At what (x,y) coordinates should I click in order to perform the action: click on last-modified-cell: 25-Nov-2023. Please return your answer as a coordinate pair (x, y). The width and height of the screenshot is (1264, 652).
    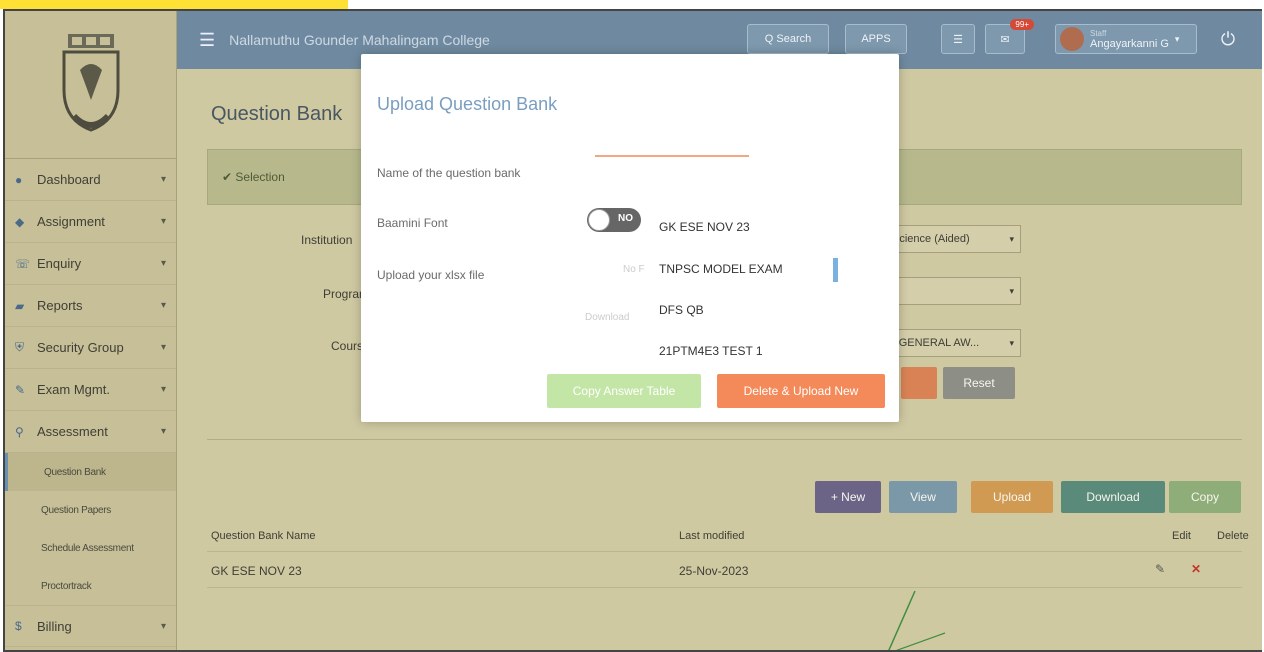
    Looking at the image, I should click on (714, 571).